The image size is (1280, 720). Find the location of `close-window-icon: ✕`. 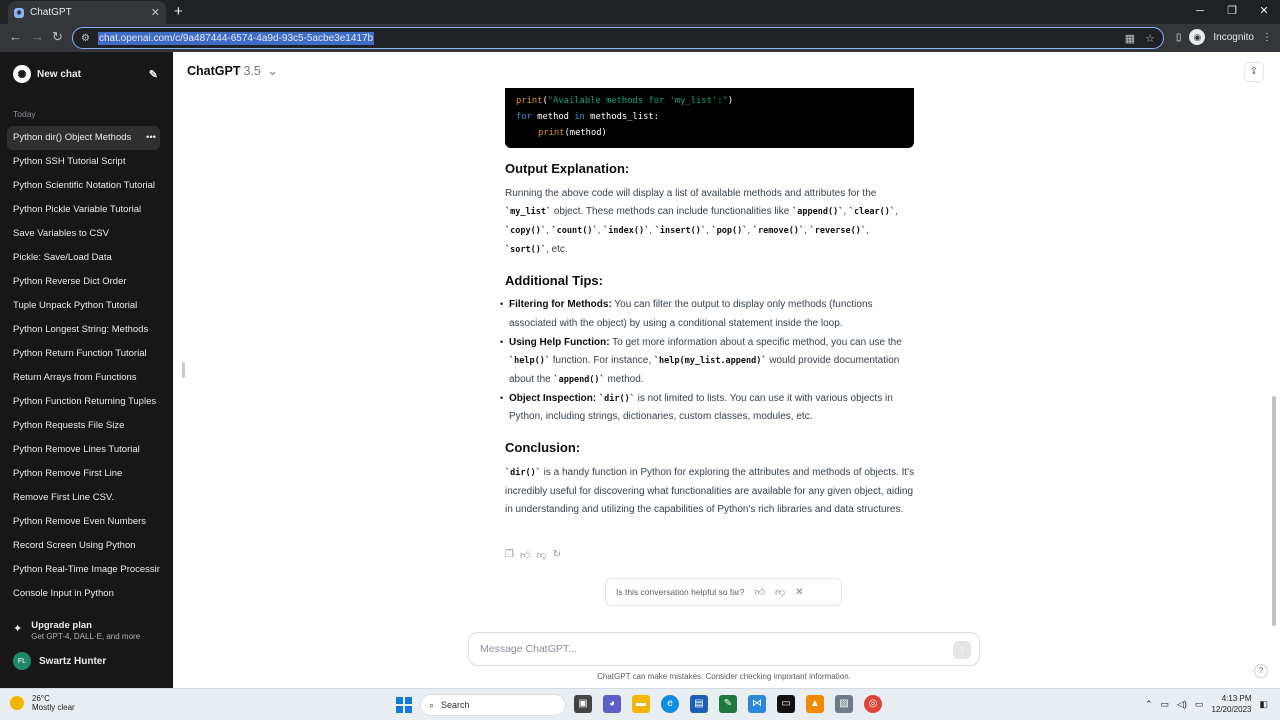

close-window-icon: ✕ is located at coordinates (1264, 12).